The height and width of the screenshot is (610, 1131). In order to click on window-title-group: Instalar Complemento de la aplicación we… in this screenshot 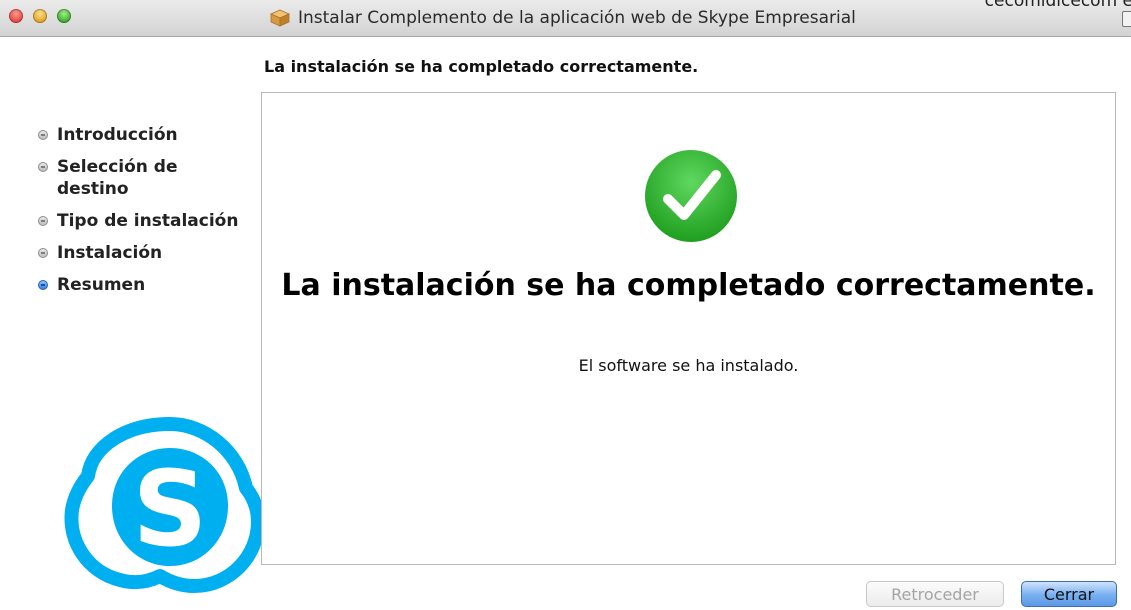, I will do `click(563, 18)`.